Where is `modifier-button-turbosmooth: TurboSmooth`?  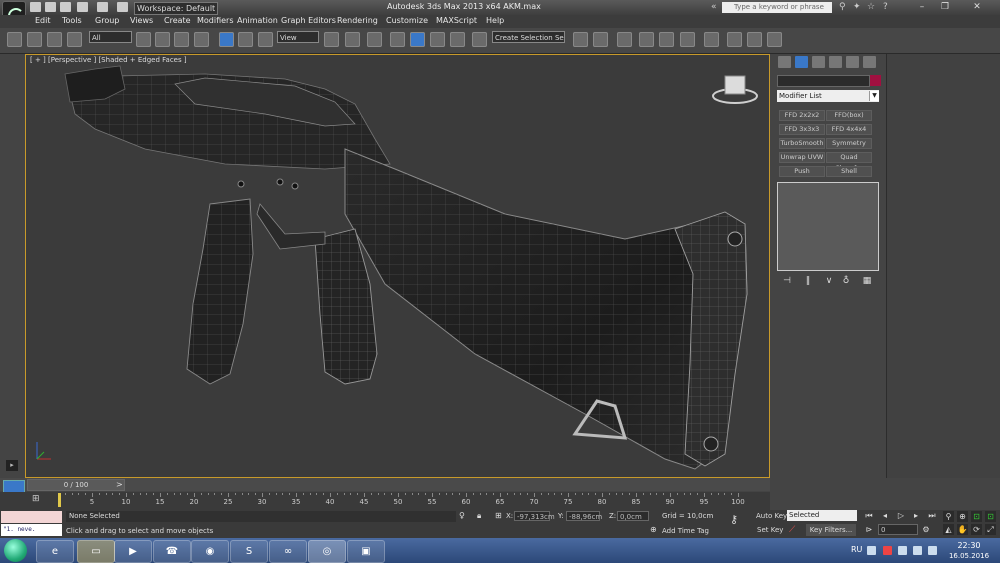
modifier-button-turbosmooth: TurboSmooth is located at coordinates (802, 143).